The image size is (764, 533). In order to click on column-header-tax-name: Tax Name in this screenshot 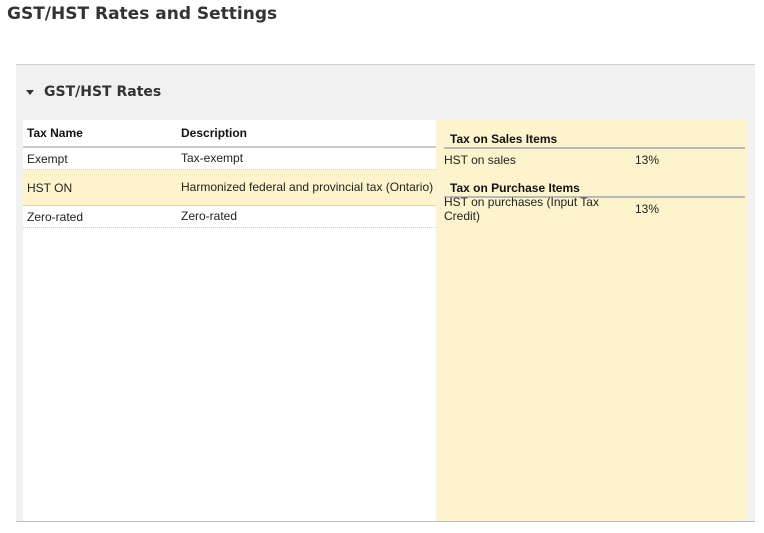, I will do `click(100, 133)`.